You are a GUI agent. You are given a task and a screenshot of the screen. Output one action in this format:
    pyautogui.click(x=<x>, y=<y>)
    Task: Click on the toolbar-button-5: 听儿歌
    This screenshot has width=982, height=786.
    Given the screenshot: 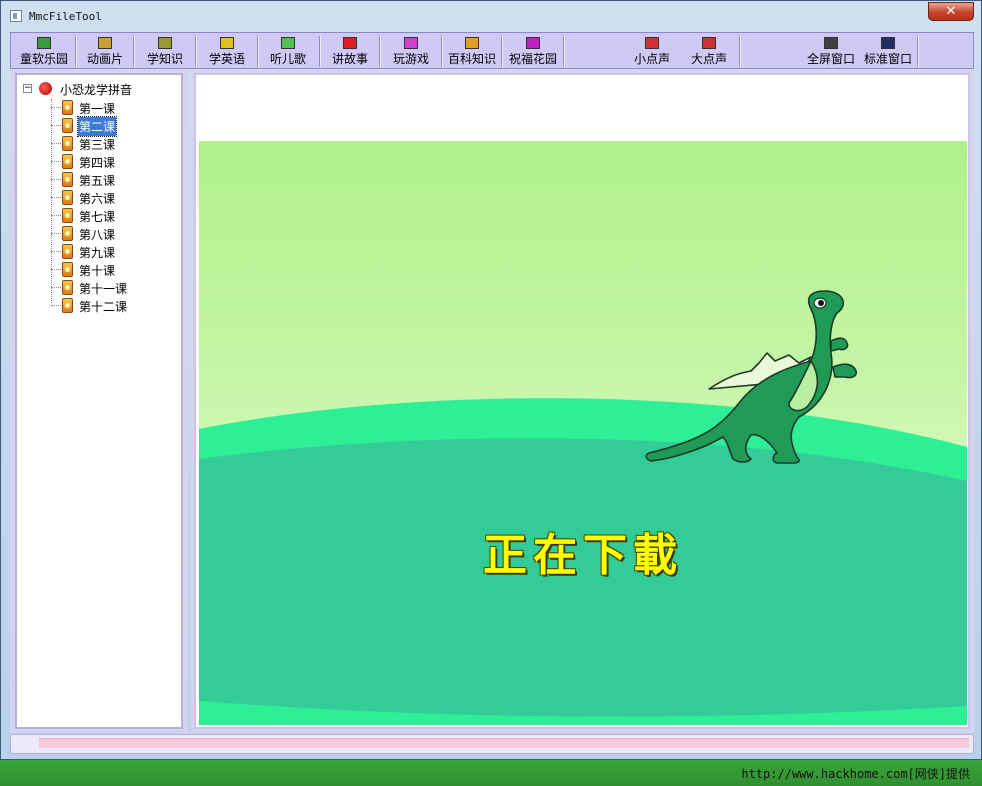 What is the action you would take?
    pyautogui.click(x=288, y=50)
    